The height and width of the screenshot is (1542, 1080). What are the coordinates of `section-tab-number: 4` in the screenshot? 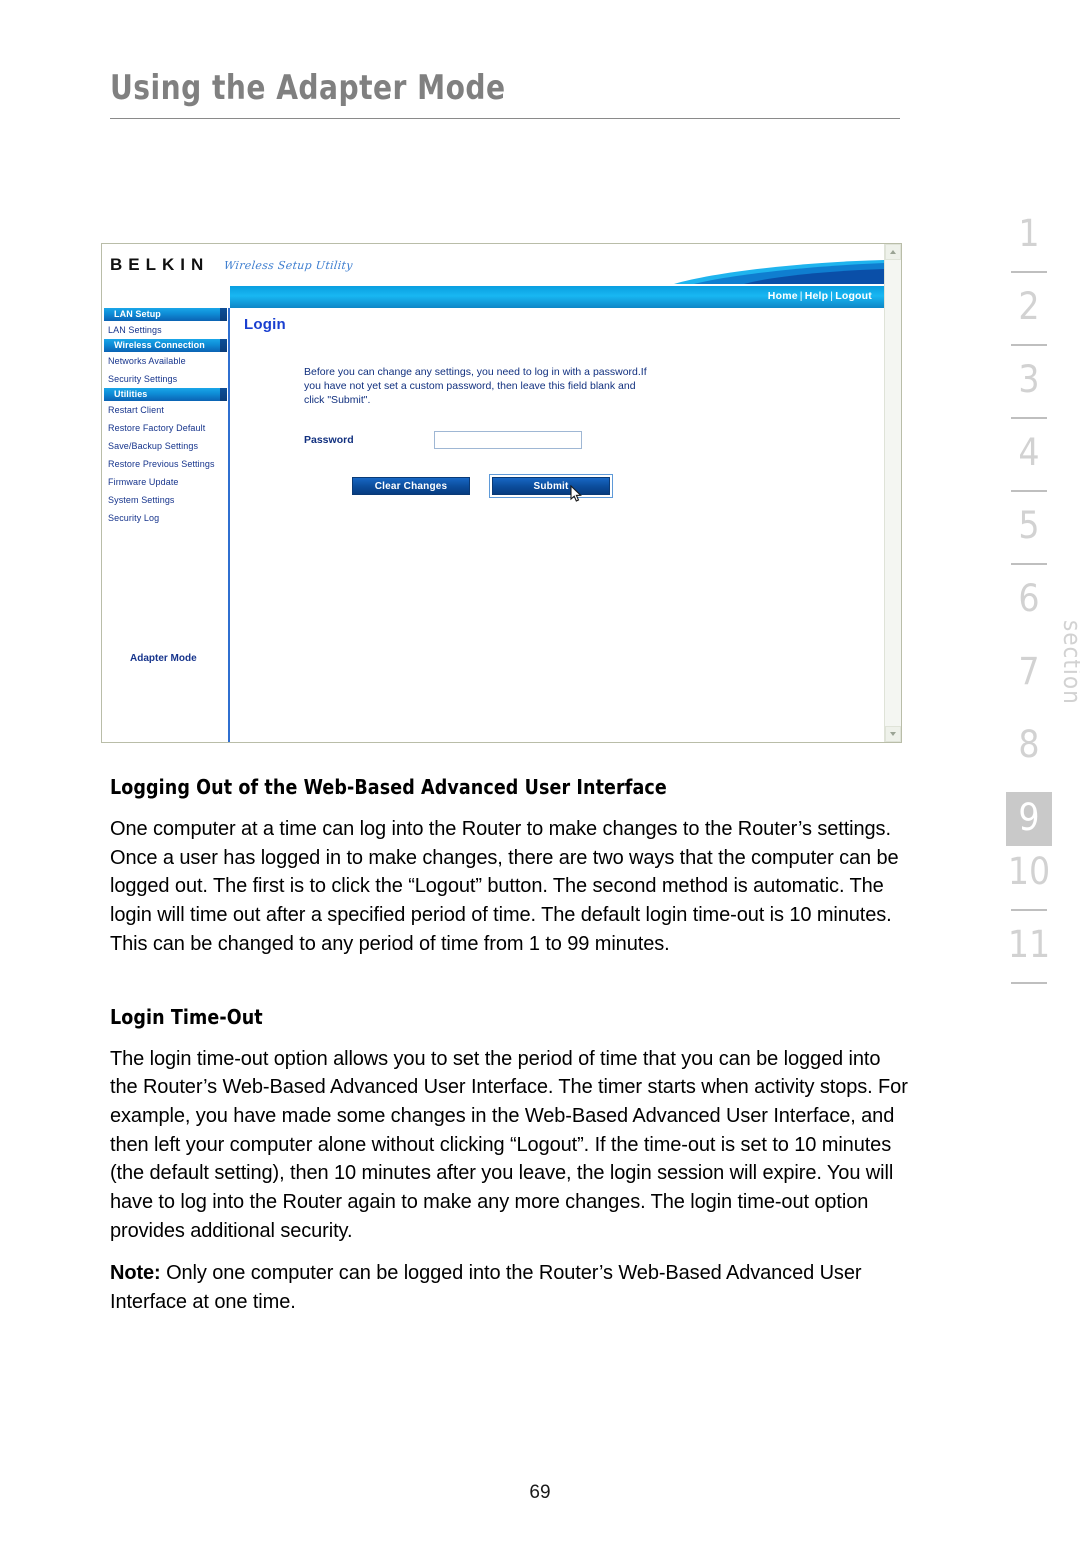 It's located at (1029, 452).